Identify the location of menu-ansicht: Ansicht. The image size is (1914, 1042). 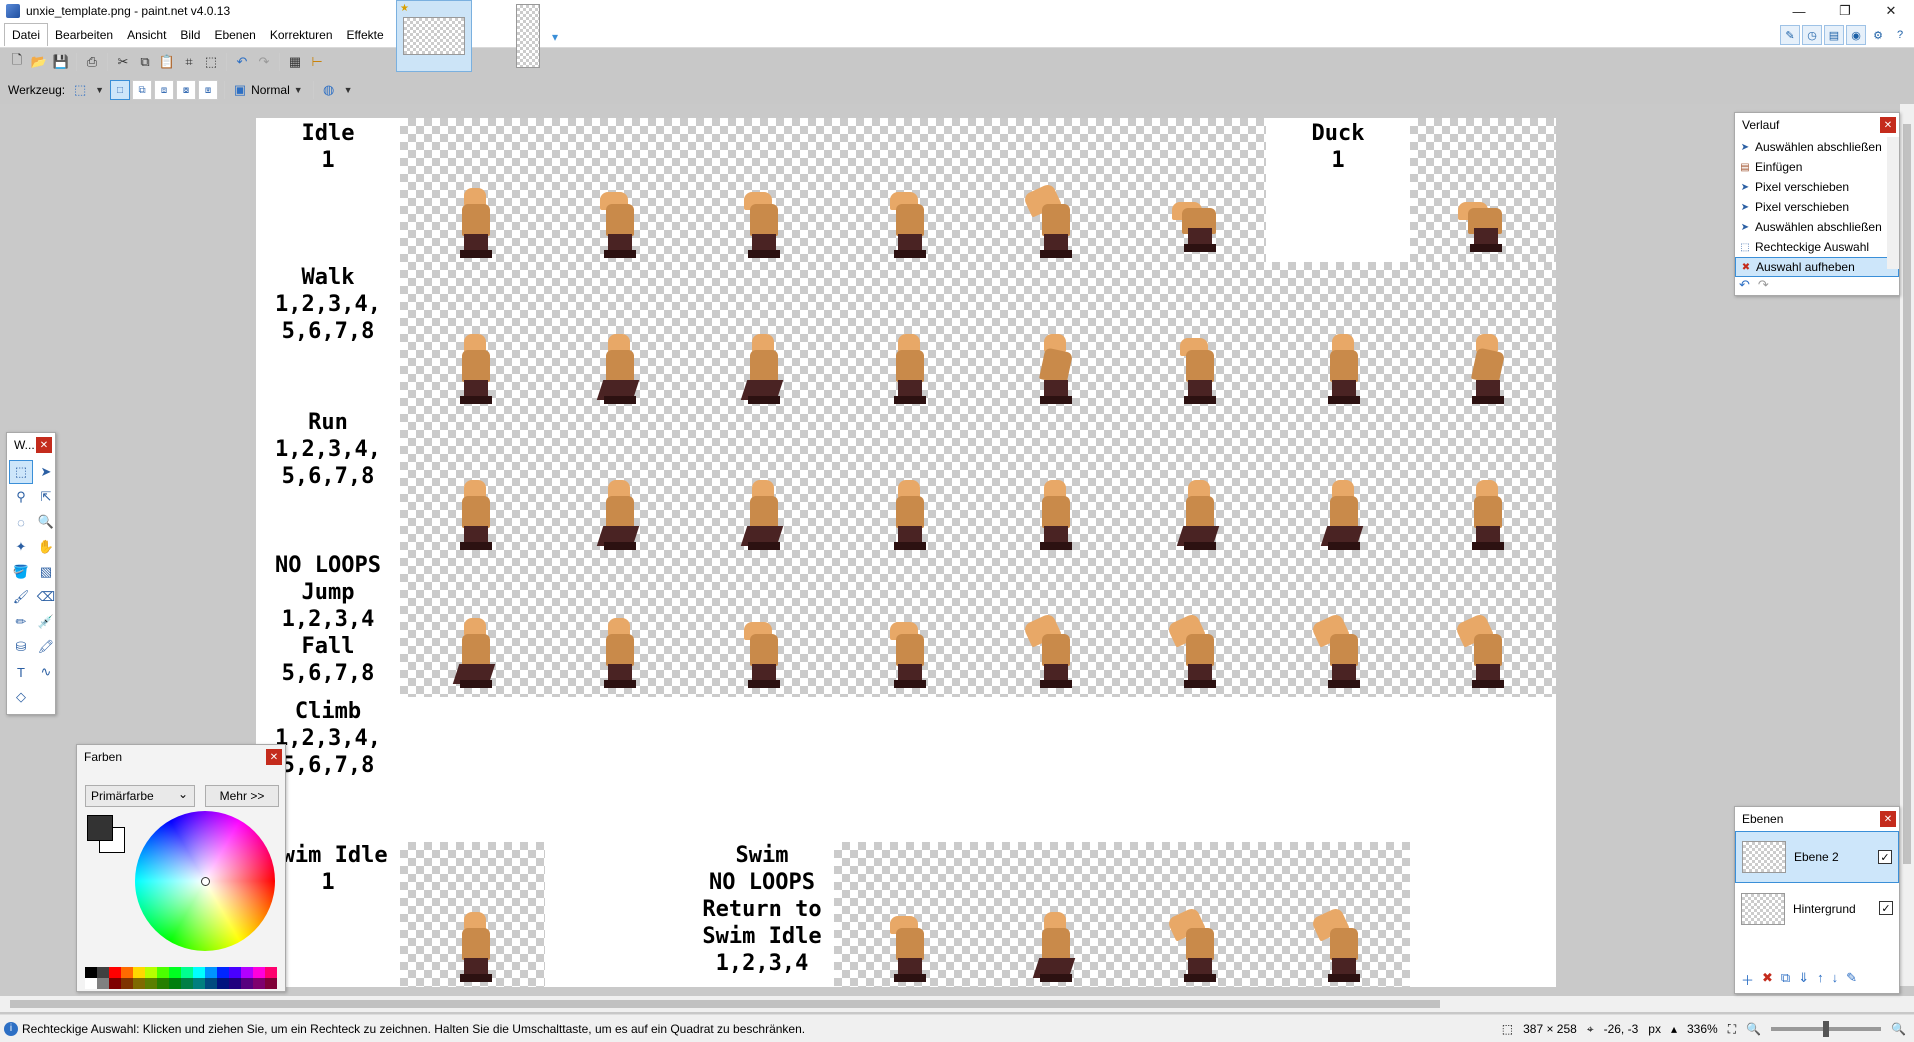
(146, 35).